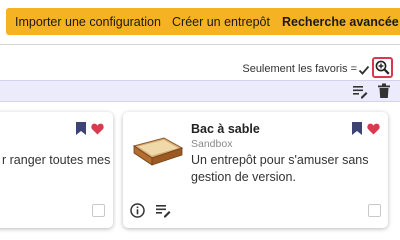 The image size is (400, 240). What do you see at coordinates (225, 129) in the screenshot?
I see `card-title: Bac à sable` at bounding box center [225, 129].